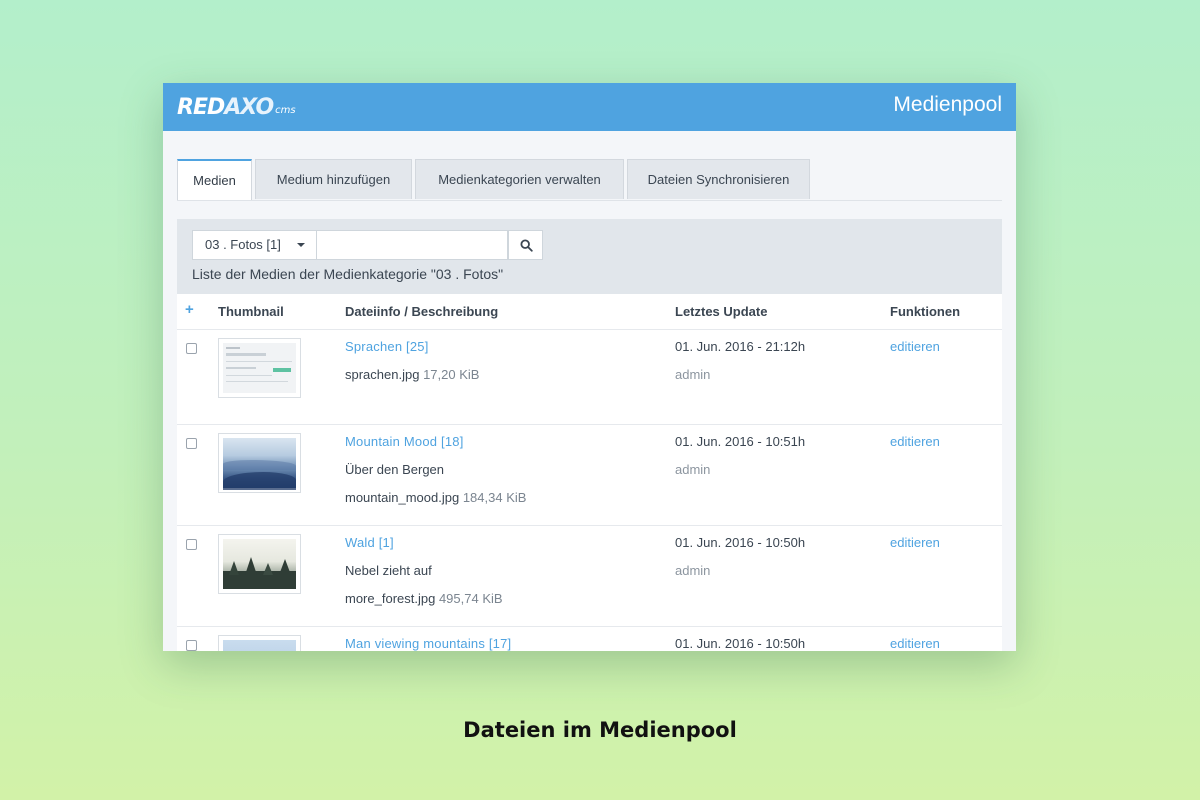 The width and height of the screenshot is (1200, 800). Describe the element at coordinates (428, 643) in the screenshot. I see `media-title-link: Man viewing mountains [17]` at that location.